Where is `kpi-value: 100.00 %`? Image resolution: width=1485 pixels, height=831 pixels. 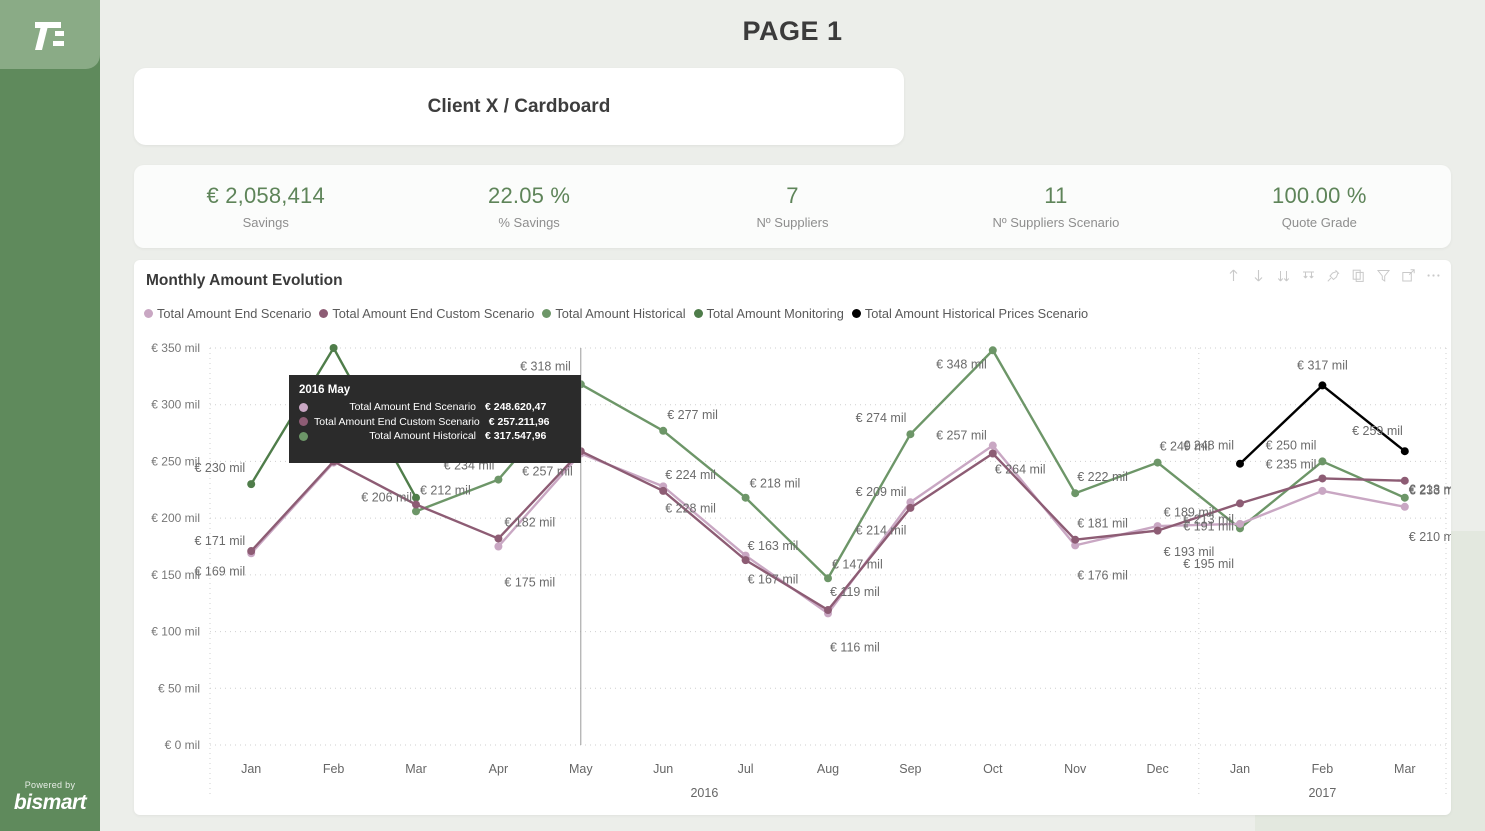
kpi-value: 100.00 % is located at coordinates (1319, 195).